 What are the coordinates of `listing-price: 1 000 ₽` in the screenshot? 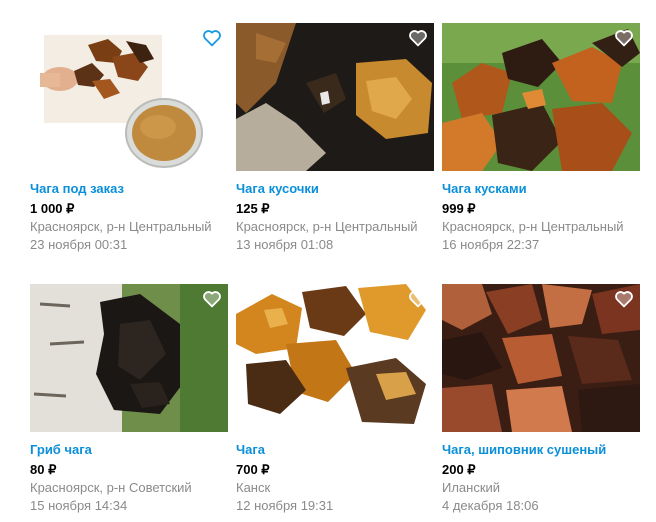 It's located at (52, 208).